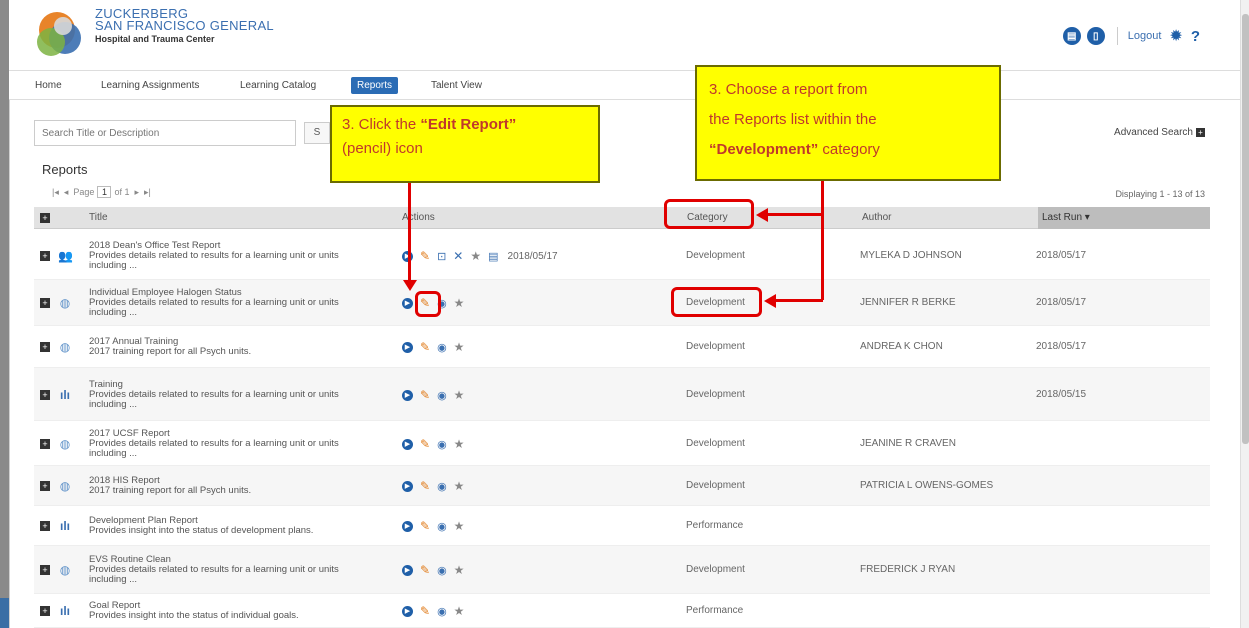  I want to click on people-icon: 👥, so click(65, 256).